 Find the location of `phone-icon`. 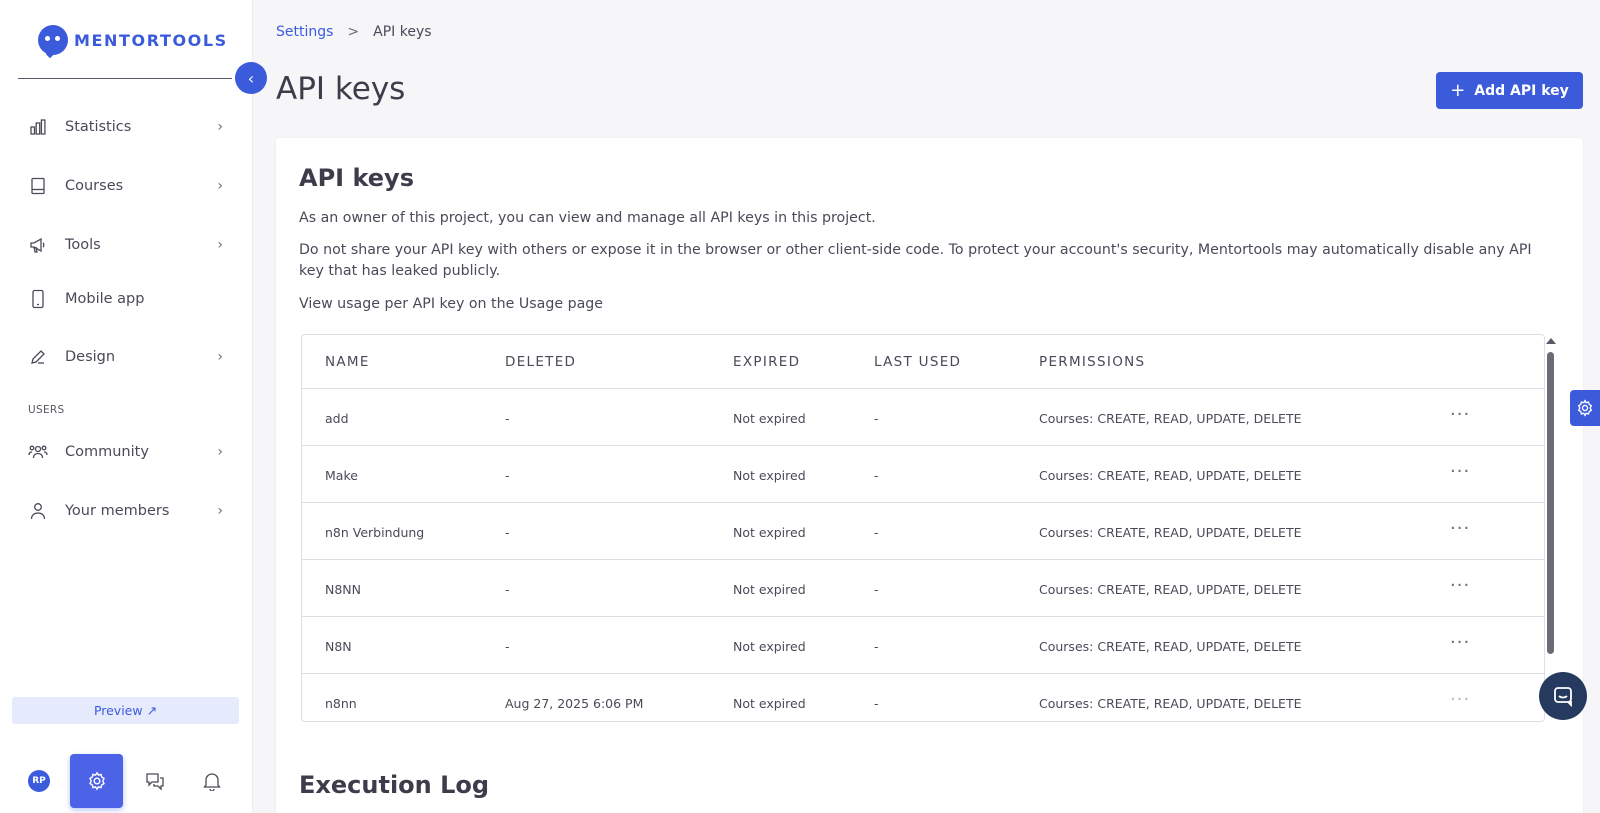

phone-icon is located at coordinates (38, 299).